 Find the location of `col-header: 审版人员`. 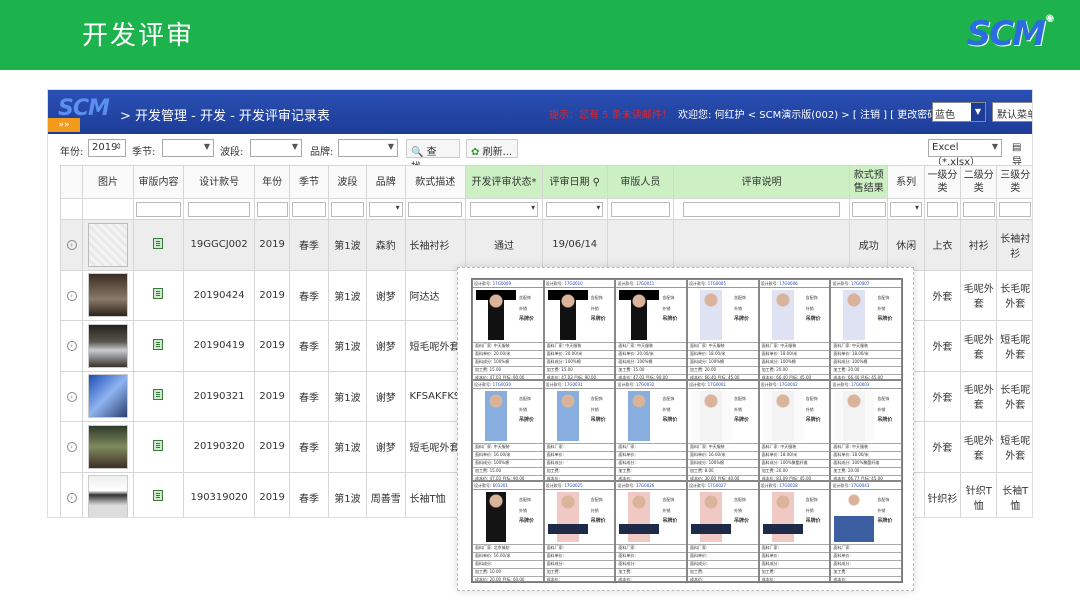

col-header: 审版人员 is located at coordinates (640, 182).